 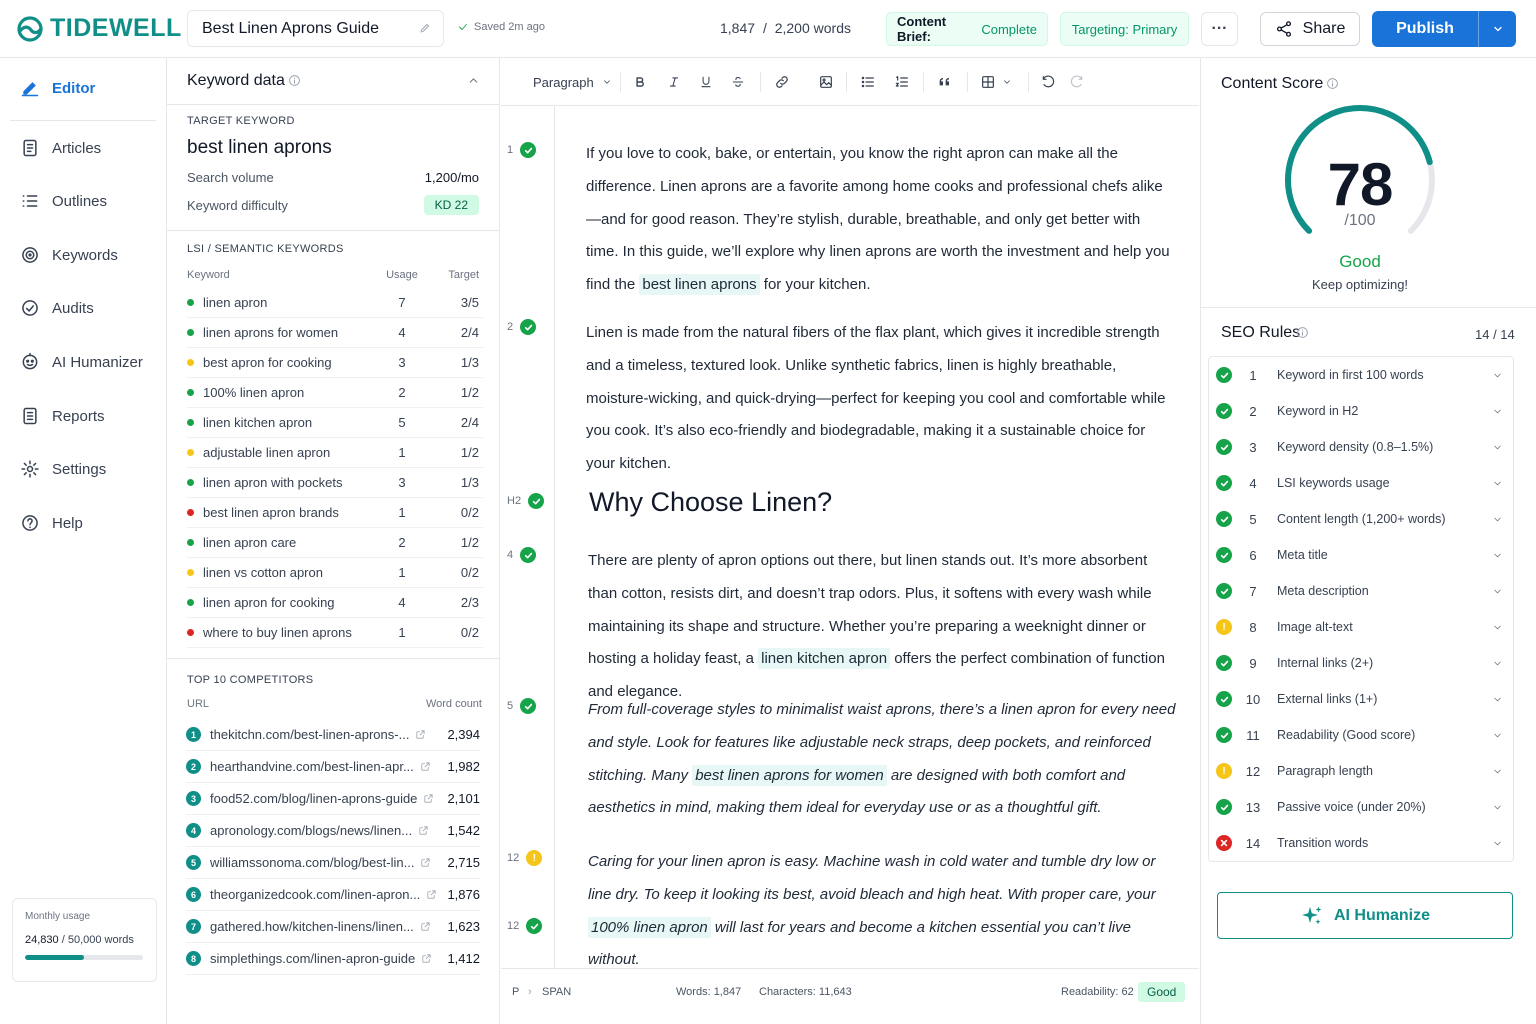 What do you see at coordinates (335, 333) in the screenshot?
I see `lsi-keyword-row: linen aprons for women 4 2/4` at bounding box center [335, 333].